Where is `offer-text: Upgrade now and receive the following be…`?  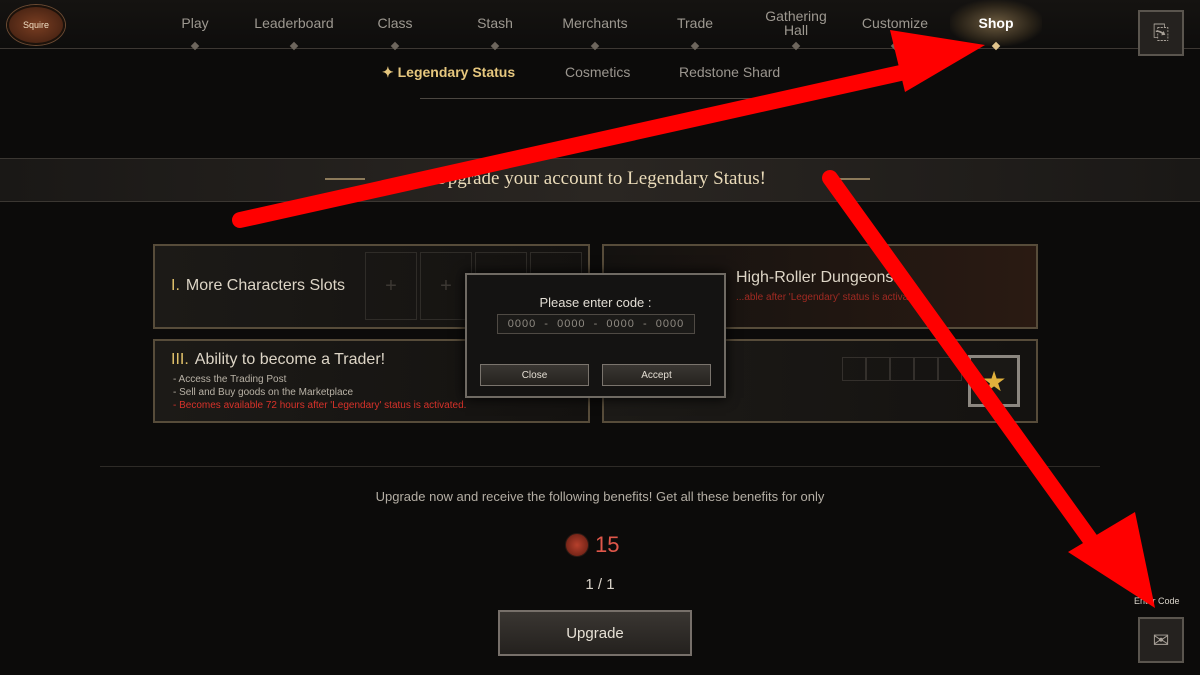 offer-text: Upgrade now and receive the following be… is located at coordinates (600, 496).